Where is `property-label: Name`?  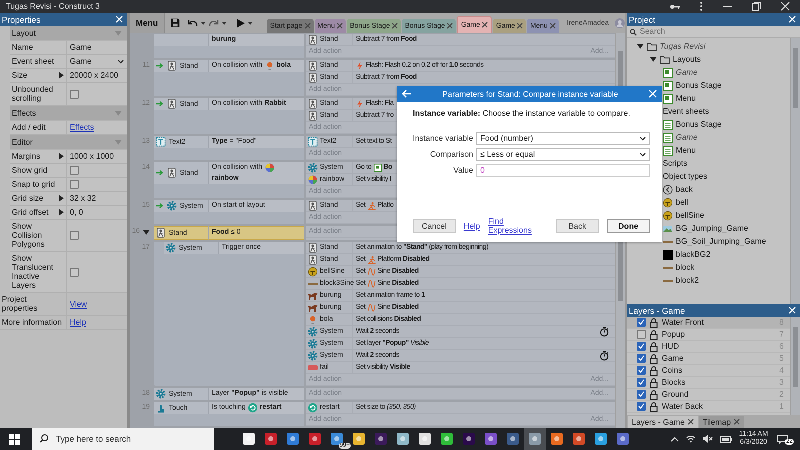
property-label: Name is located at coordinates (23, 47).